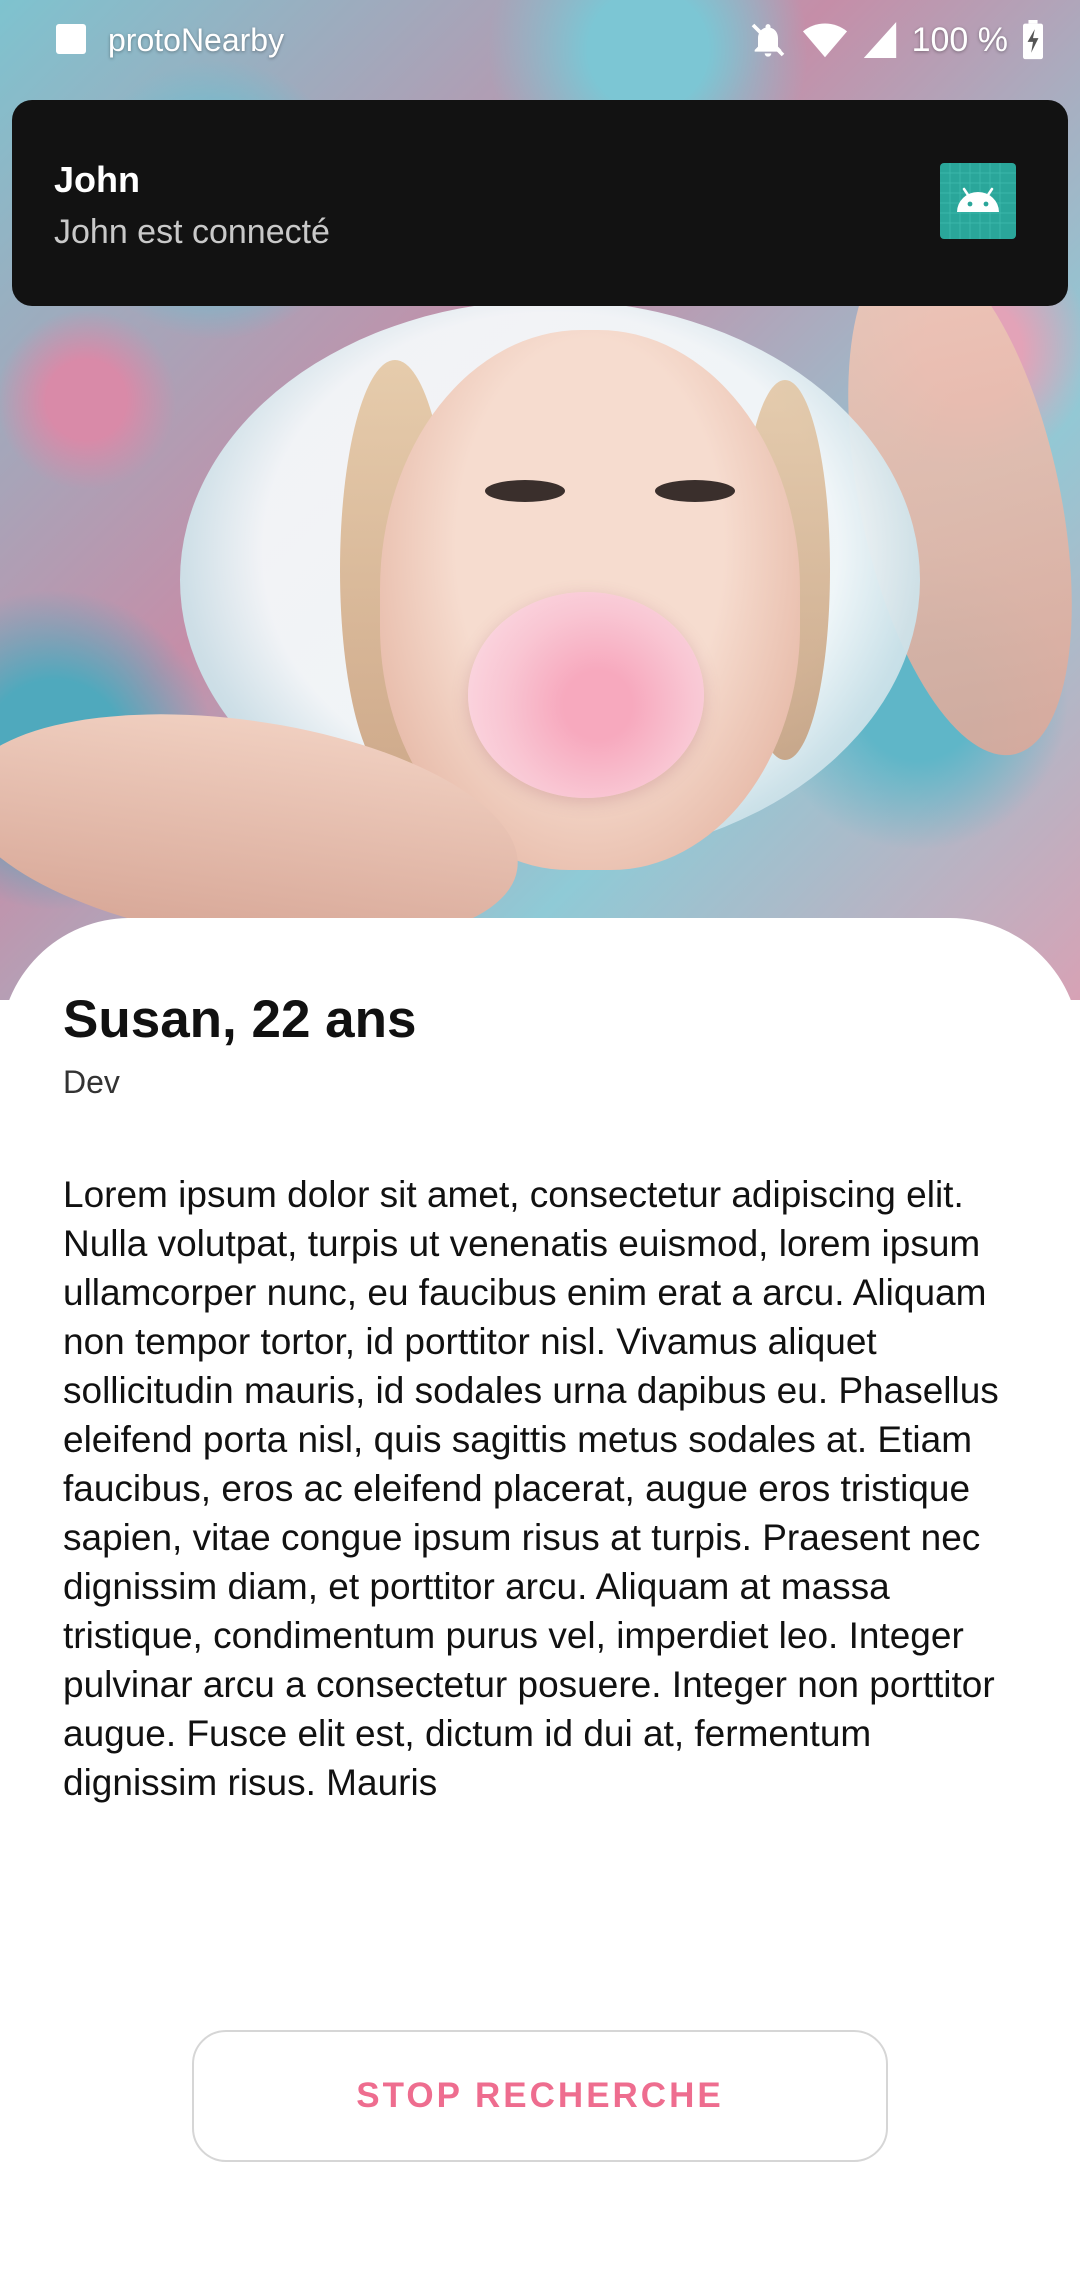  Describe the element at coordinates (959, 40) in the screenshot. I see `battery-percentage: 100 %` at that location.